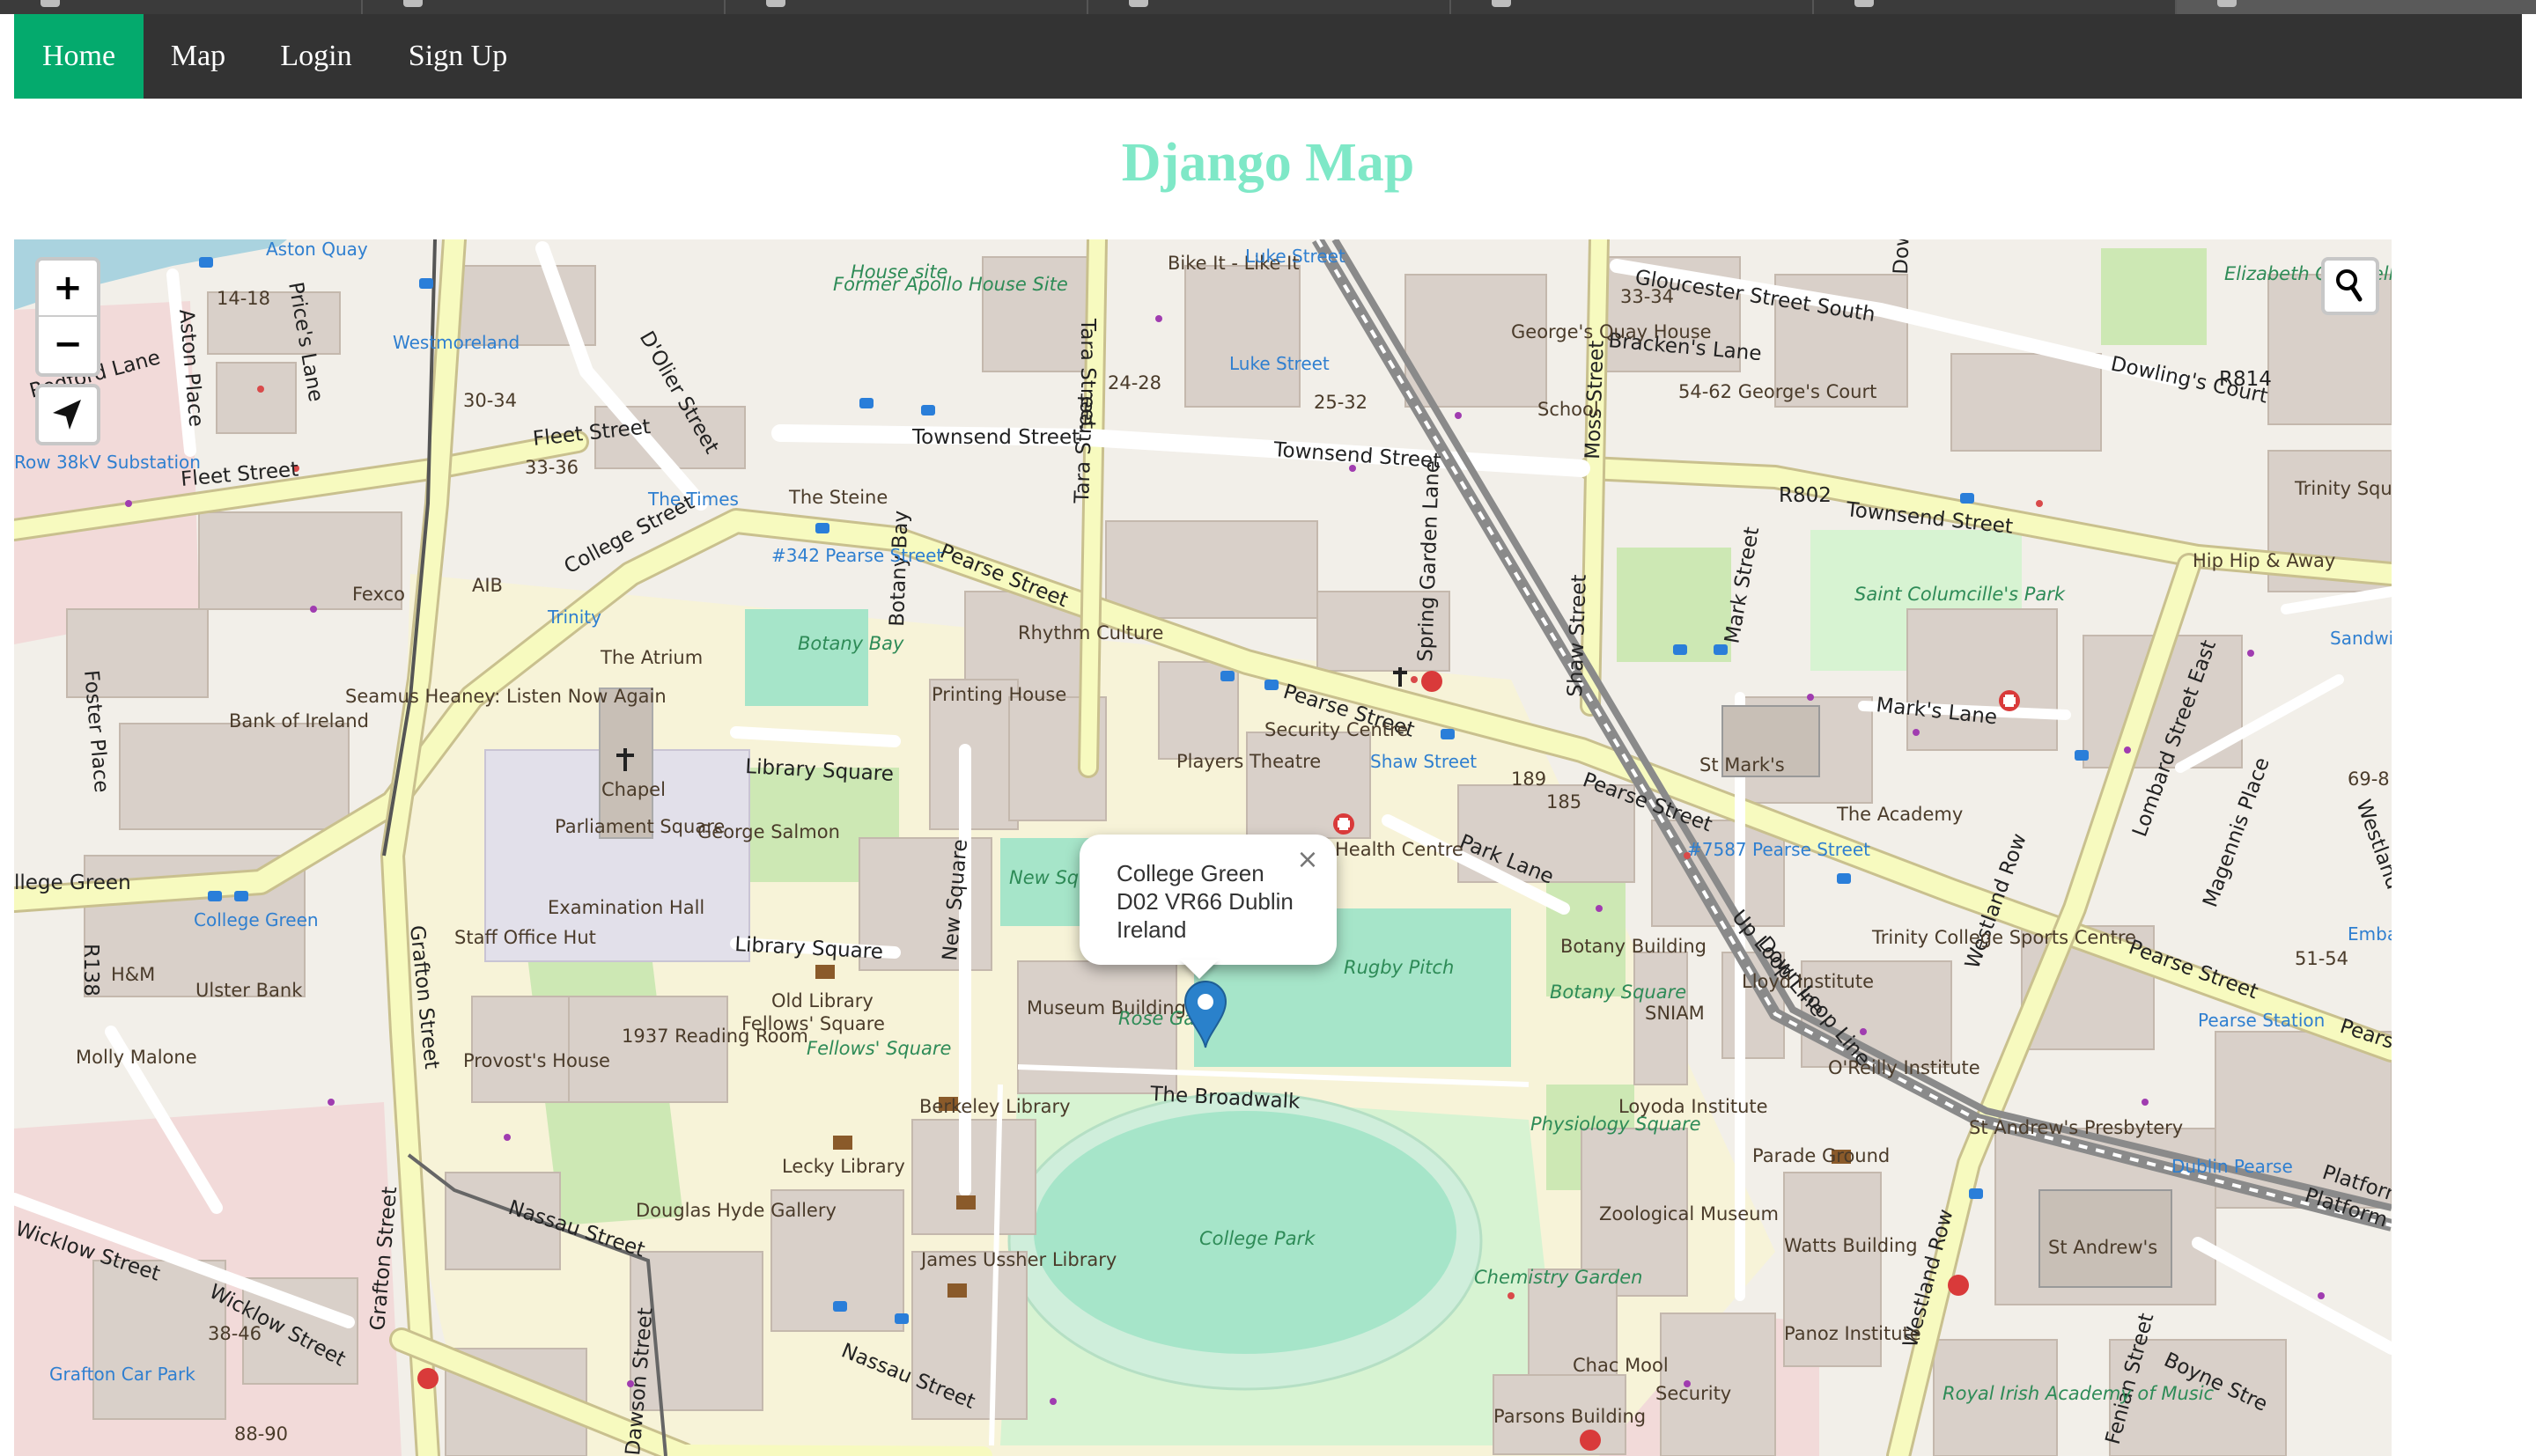 The width and height of the screenshot is (2536, 1456). What do you see at coordinates (2261, 1021) in the screenshot?
I see `map-label: Pearse Station` at bounding box center [2261, 1021].